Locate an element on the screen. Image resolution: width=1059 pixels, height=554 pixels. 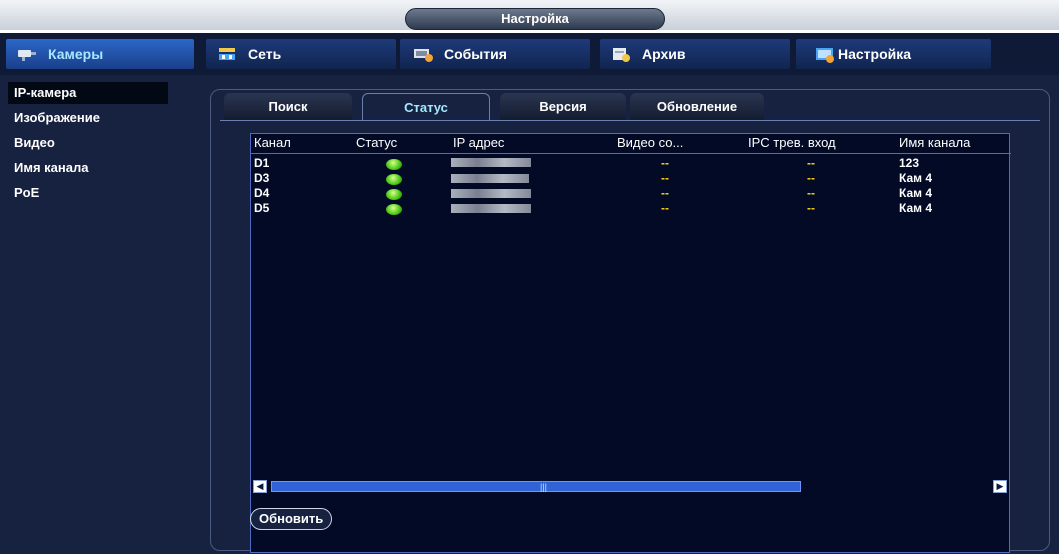
top-bar: Настройка is located at coordinates (529, 15).